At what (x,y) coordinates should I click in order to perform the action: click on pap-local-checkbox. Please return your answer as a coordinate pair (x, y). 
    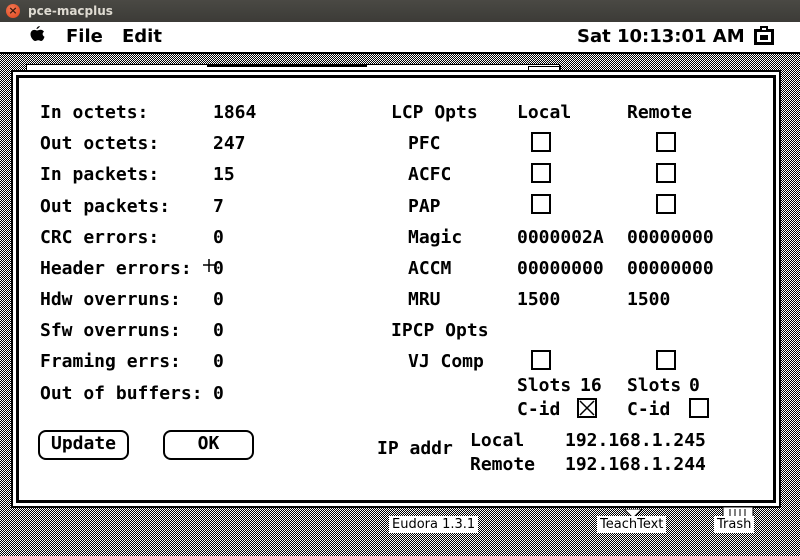
    Looking at the image, I should click on (541, 204).